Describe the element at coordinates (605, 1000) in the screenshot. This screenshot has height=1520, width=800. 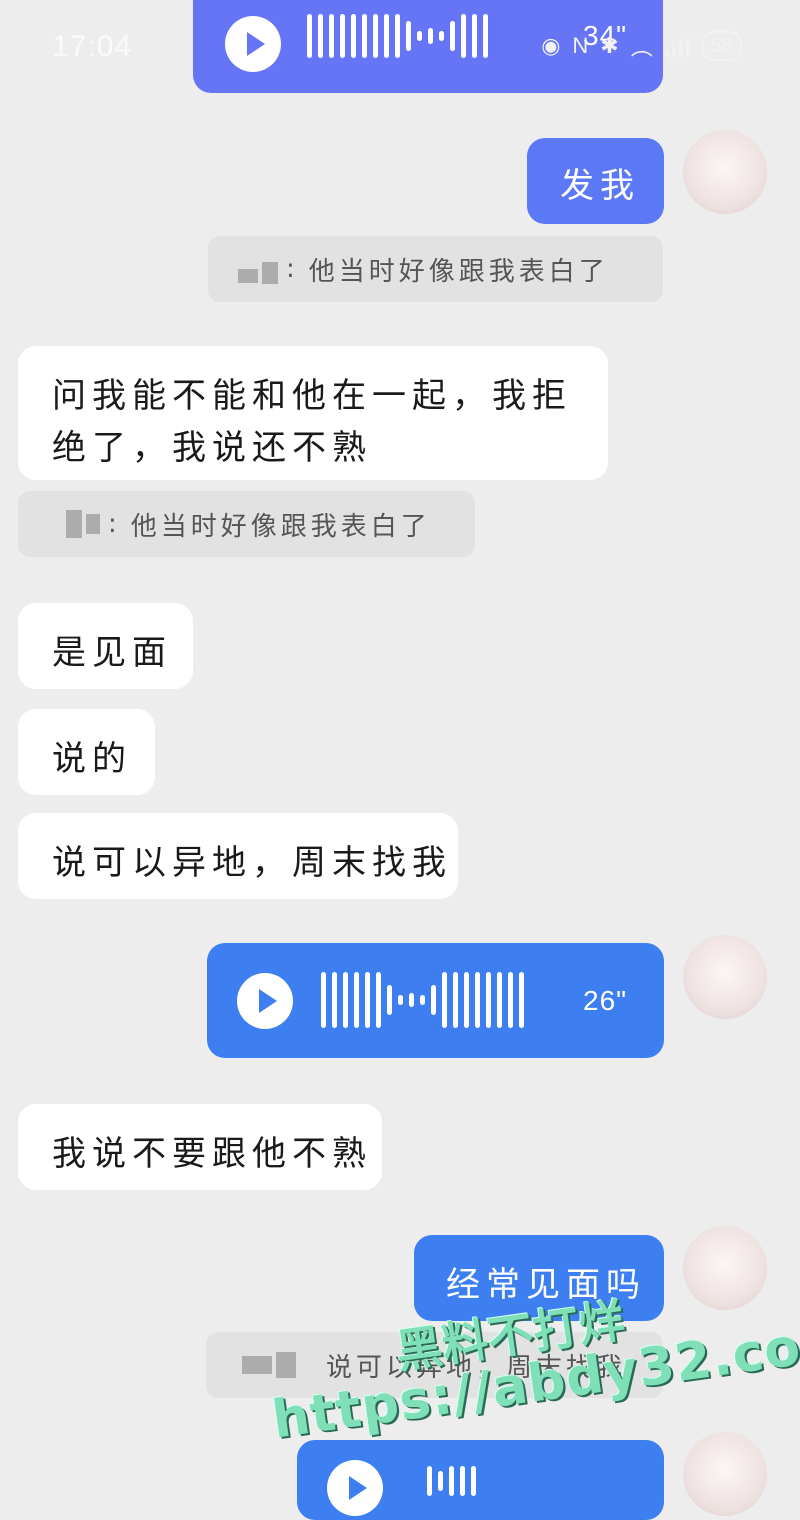
I see `voice-duration: 26"` at that location.